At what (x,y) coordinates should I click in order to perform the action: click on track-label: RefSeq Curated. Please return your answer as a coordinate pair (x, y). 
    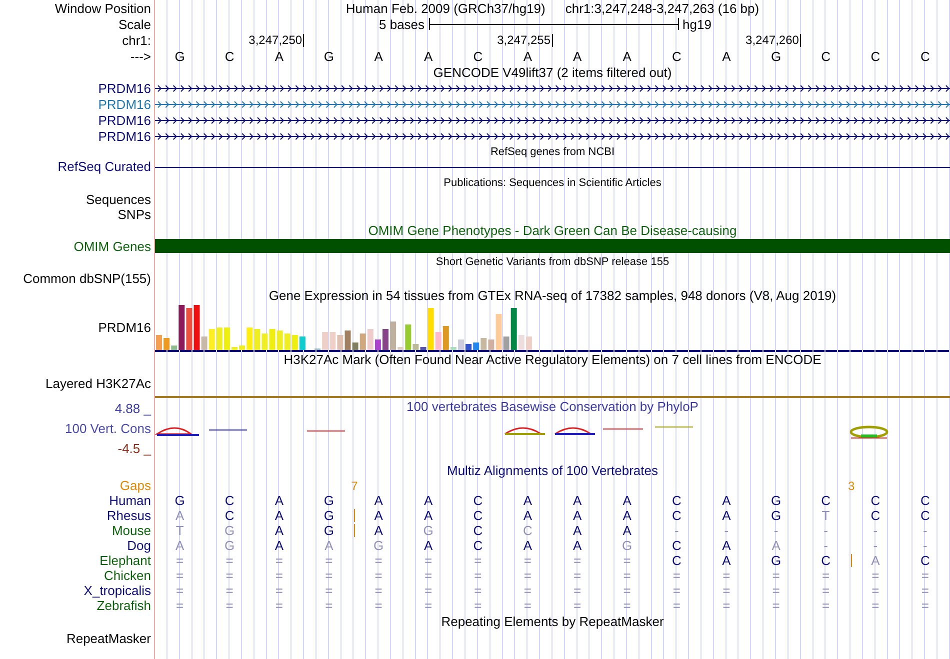
    Looking at the image, I should click on (104, 166).